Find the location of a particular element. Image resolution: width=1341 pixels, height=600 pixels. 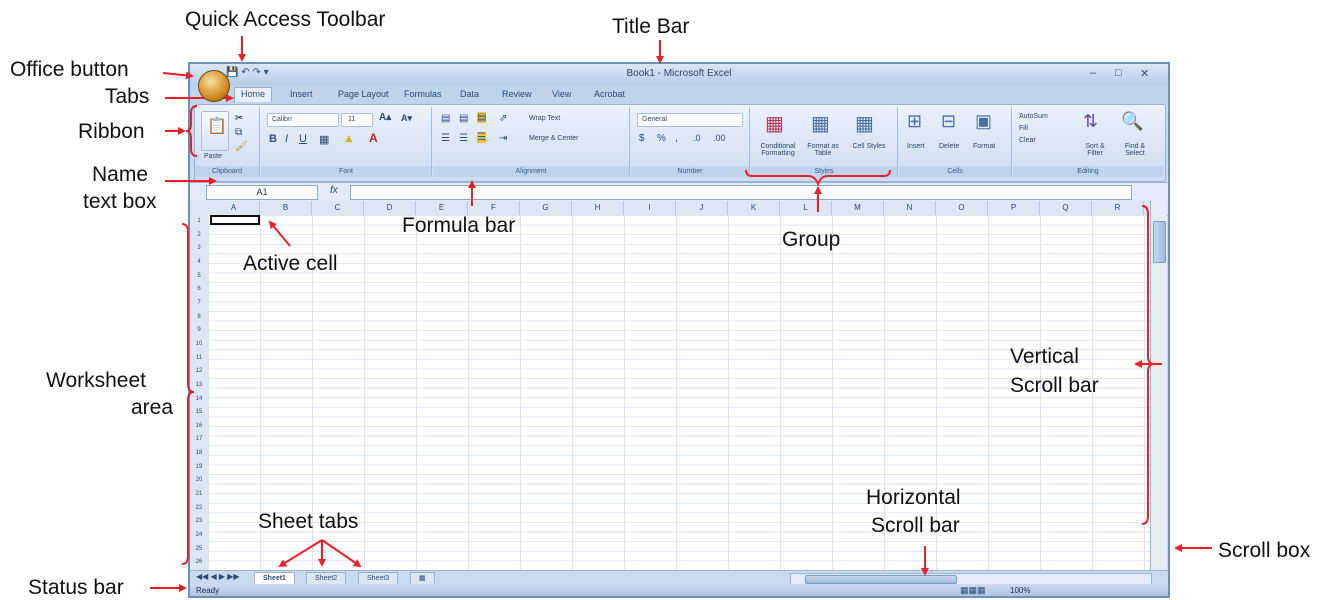

tab-page-layout: Page Layout is located at coordinates (363, 94).